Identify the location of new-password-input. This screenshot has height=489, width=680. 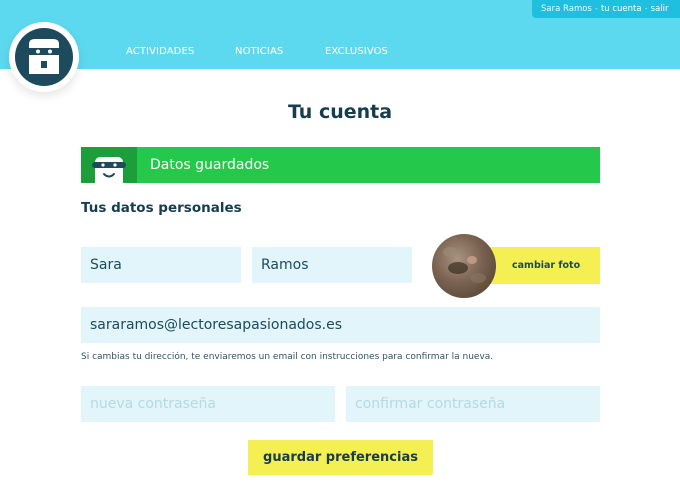
(208, 404).